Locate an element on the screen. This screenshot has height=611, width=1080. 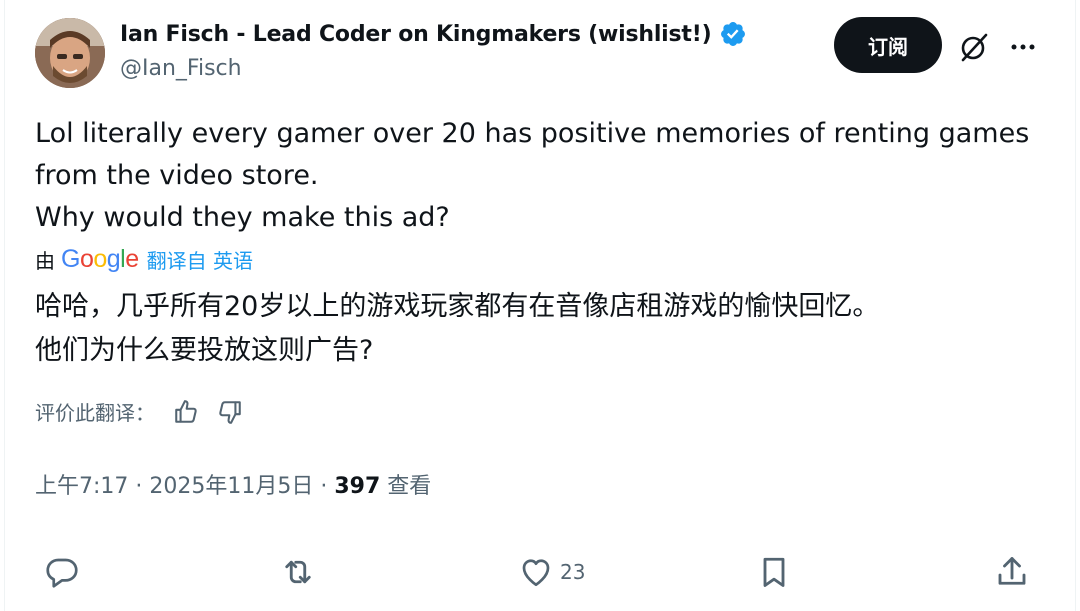
tweet-date: 2025年11月5日 is located at coordinates (231, 486).